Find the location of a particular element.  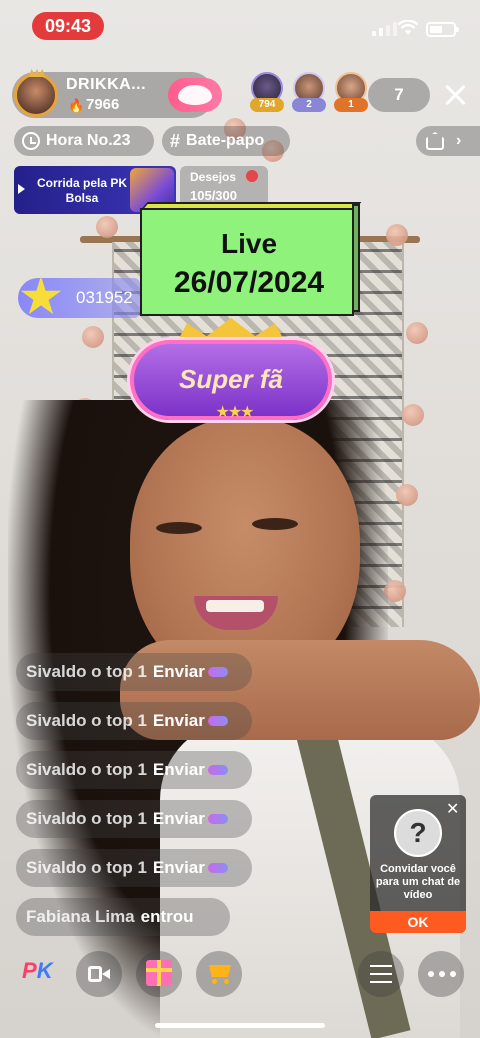

question-avatar-icon: ? is located at coordinates (418, 833).